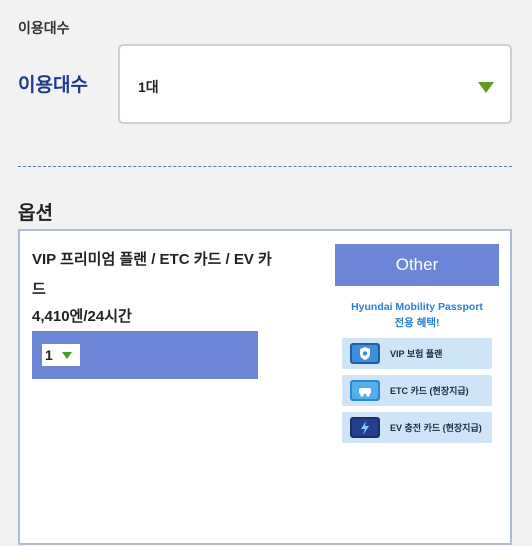 This screenshot has height=546, width=532. I want to click on promo-item-vip: VIP 보험 플랜, so click(417, 353).